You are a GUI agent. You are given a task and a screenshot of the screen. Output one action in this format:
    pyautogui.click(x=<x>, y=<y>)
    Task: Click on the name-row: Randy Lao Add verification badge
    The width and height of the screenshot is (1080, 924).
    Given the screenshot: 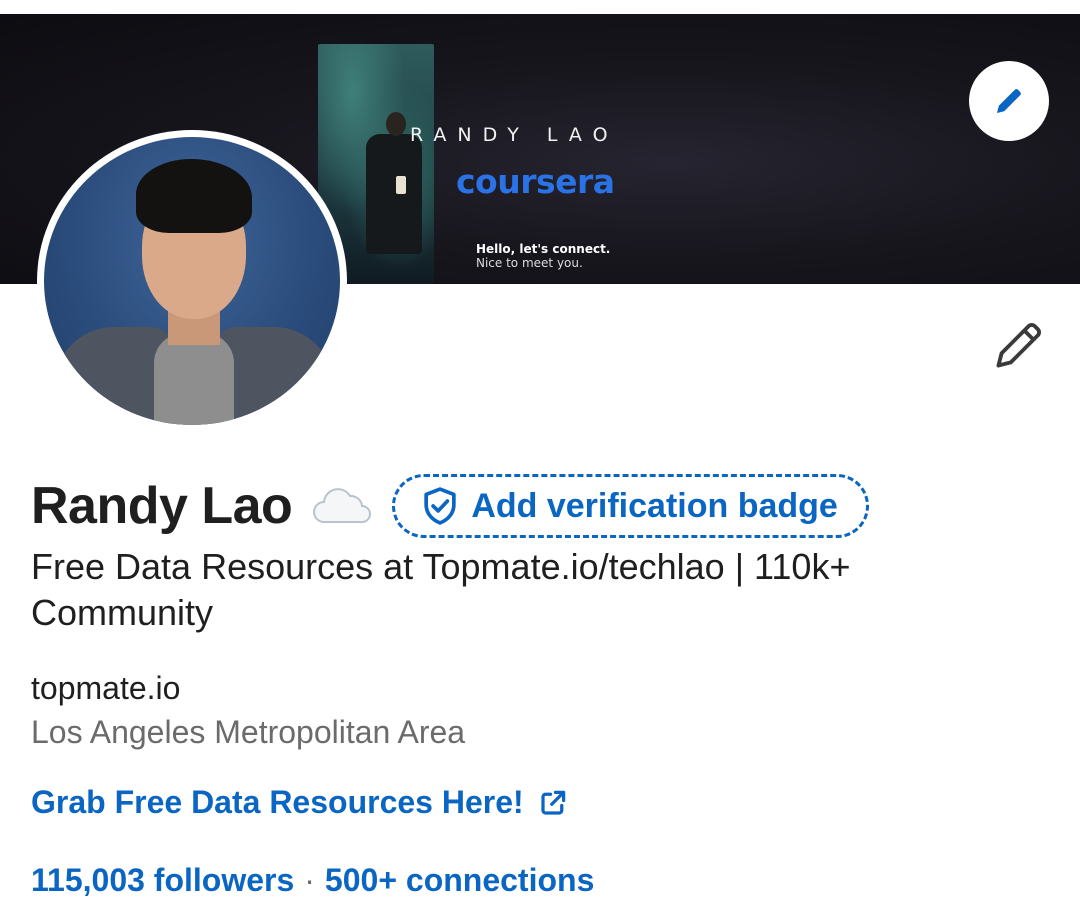 What is the action you would take?
    pyautogui.click(x=450, y=506)
    